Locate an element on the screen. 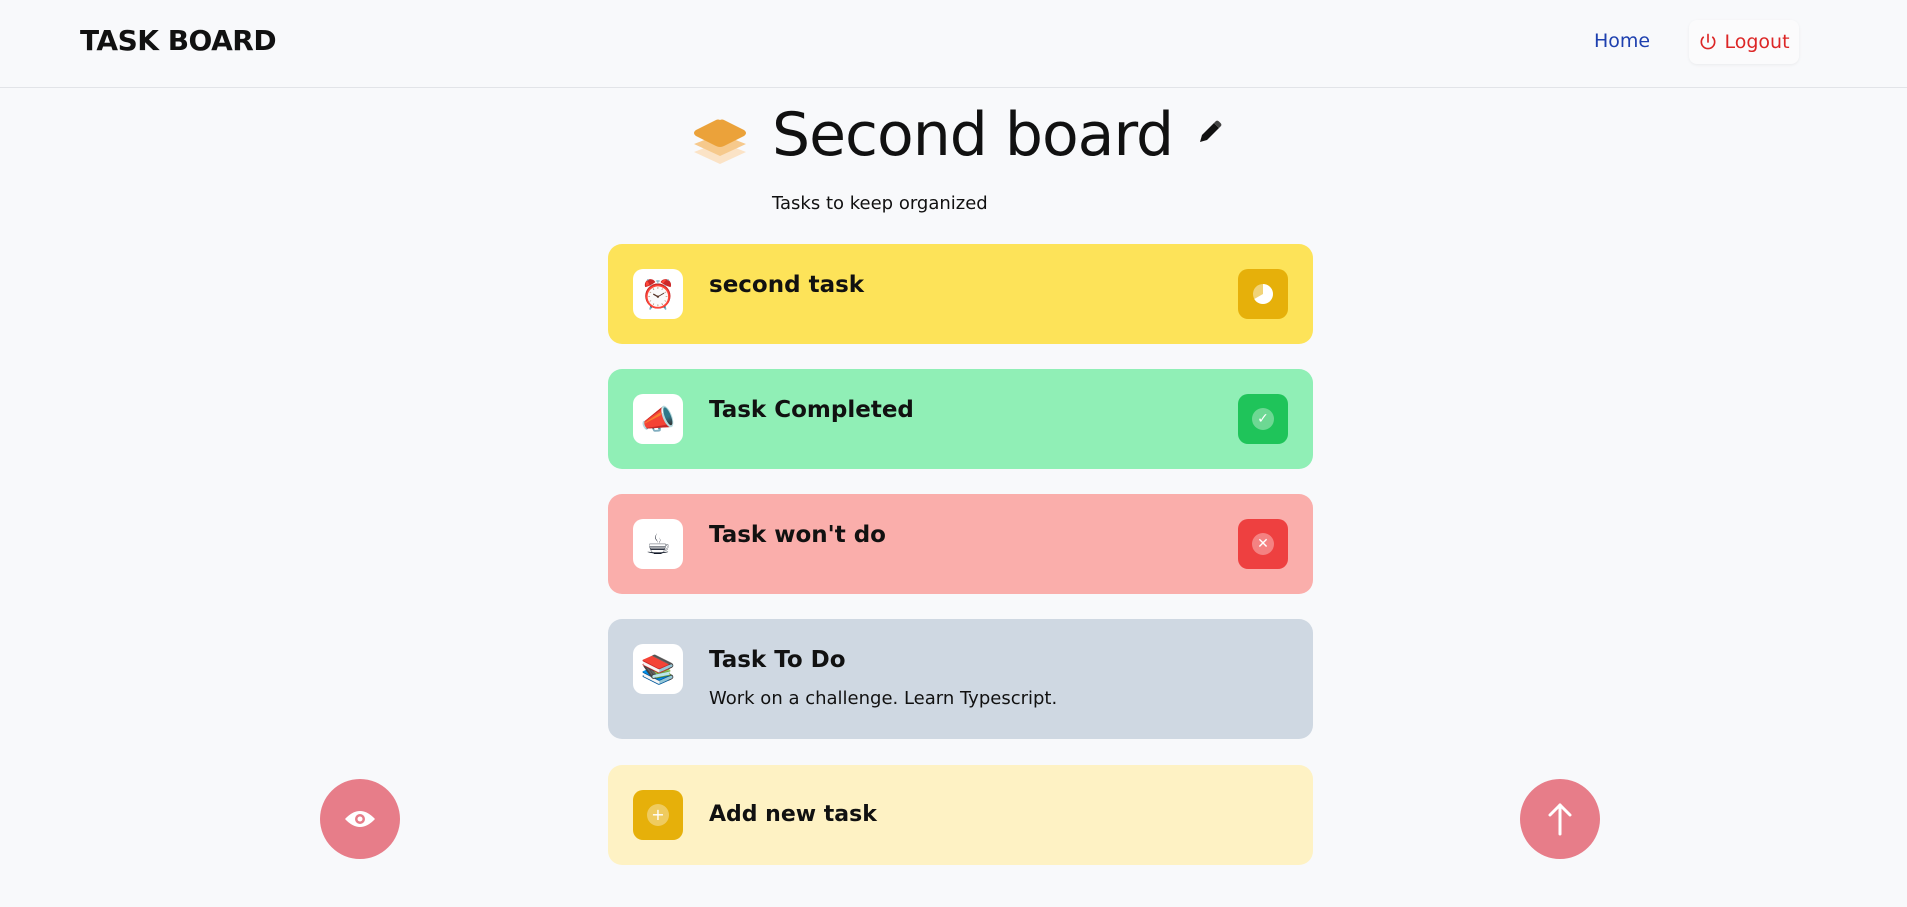 The width and height of the screenshot is (1907, 907). pencil-icon is located at coordinates (1210, 132).